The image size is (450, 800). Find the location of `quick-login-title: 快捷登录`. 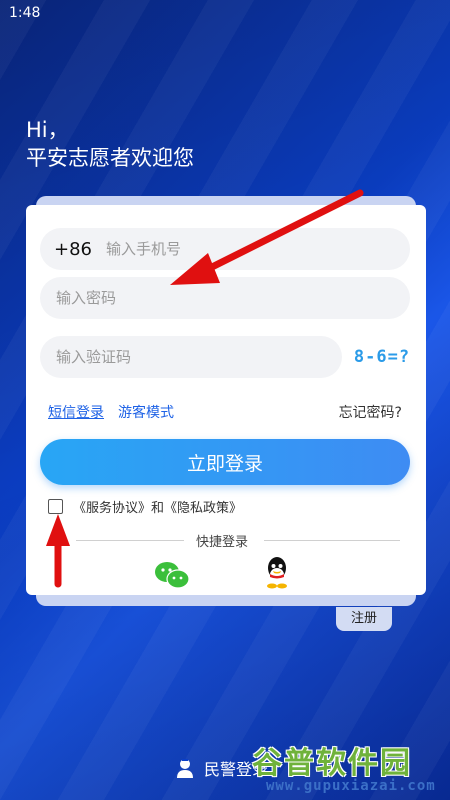

quick-login-title: 快捷登录 is located at coordinates (222, 542).